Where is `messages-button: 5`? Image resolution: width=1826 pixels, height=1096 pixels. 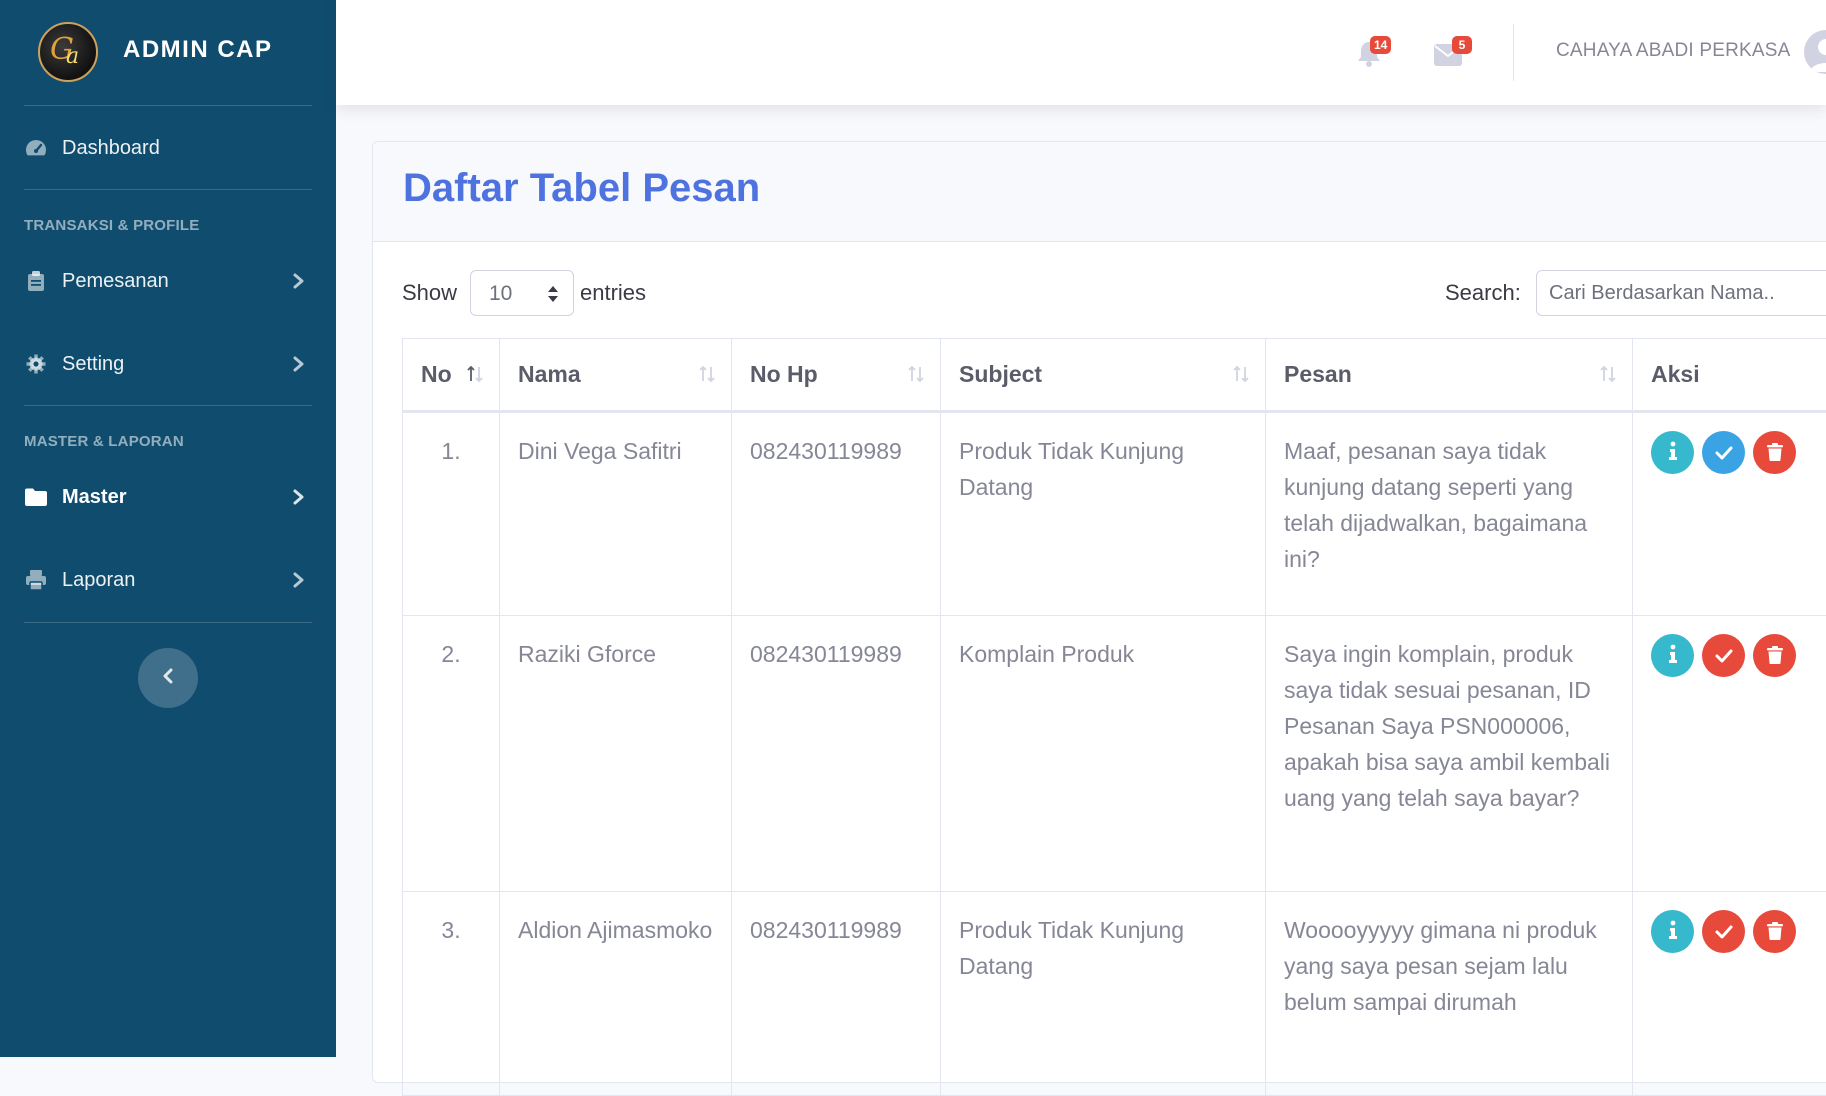
messages-button: 5 is located at coordinates (1449, 53).